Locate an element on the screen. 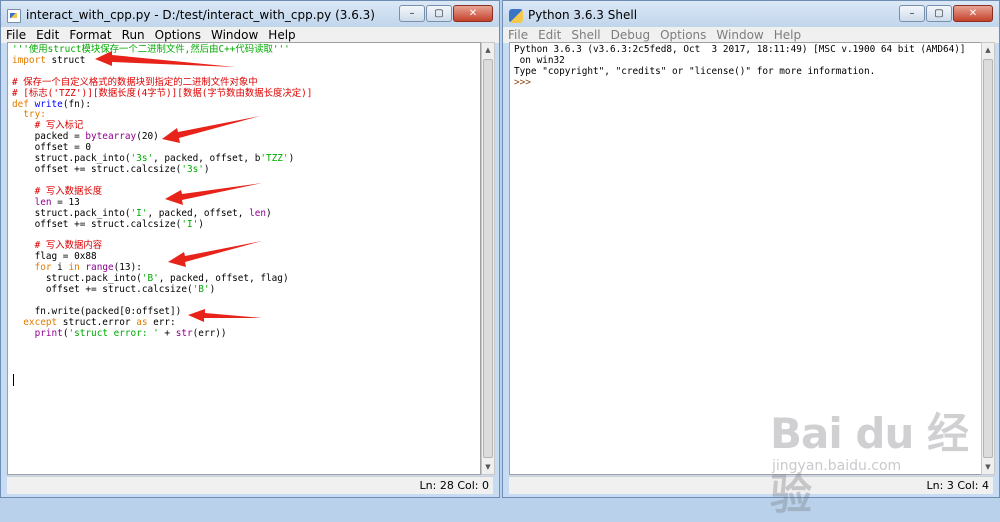 This screenshot has width=1000, height=522. watermark-url: jingyan.baidu.com is located at coordinates (837, 466).